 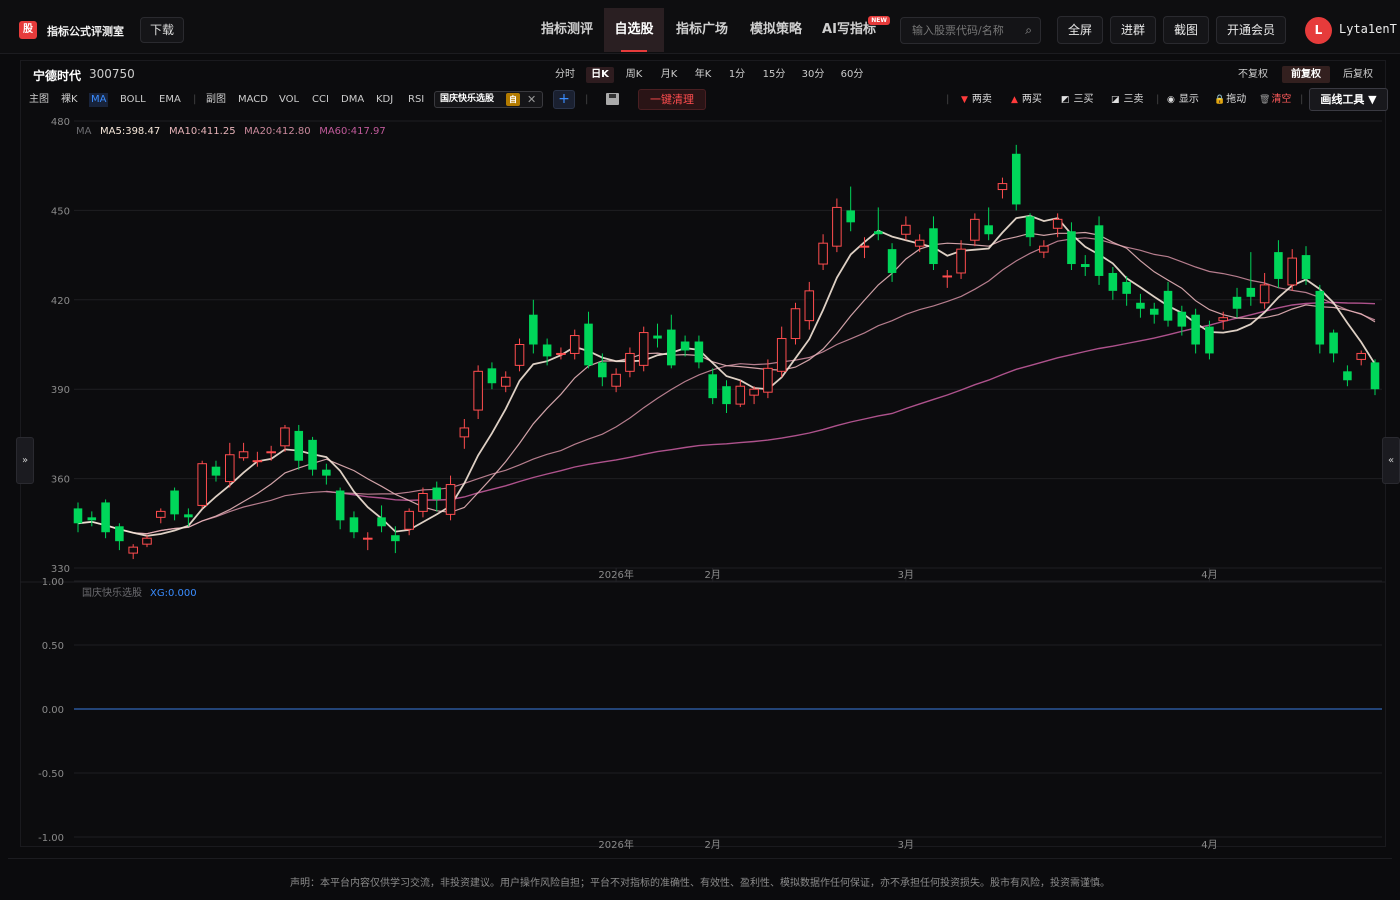 I want to click on sub-y-tick-label: -0.50, so click(x=51, y=774).